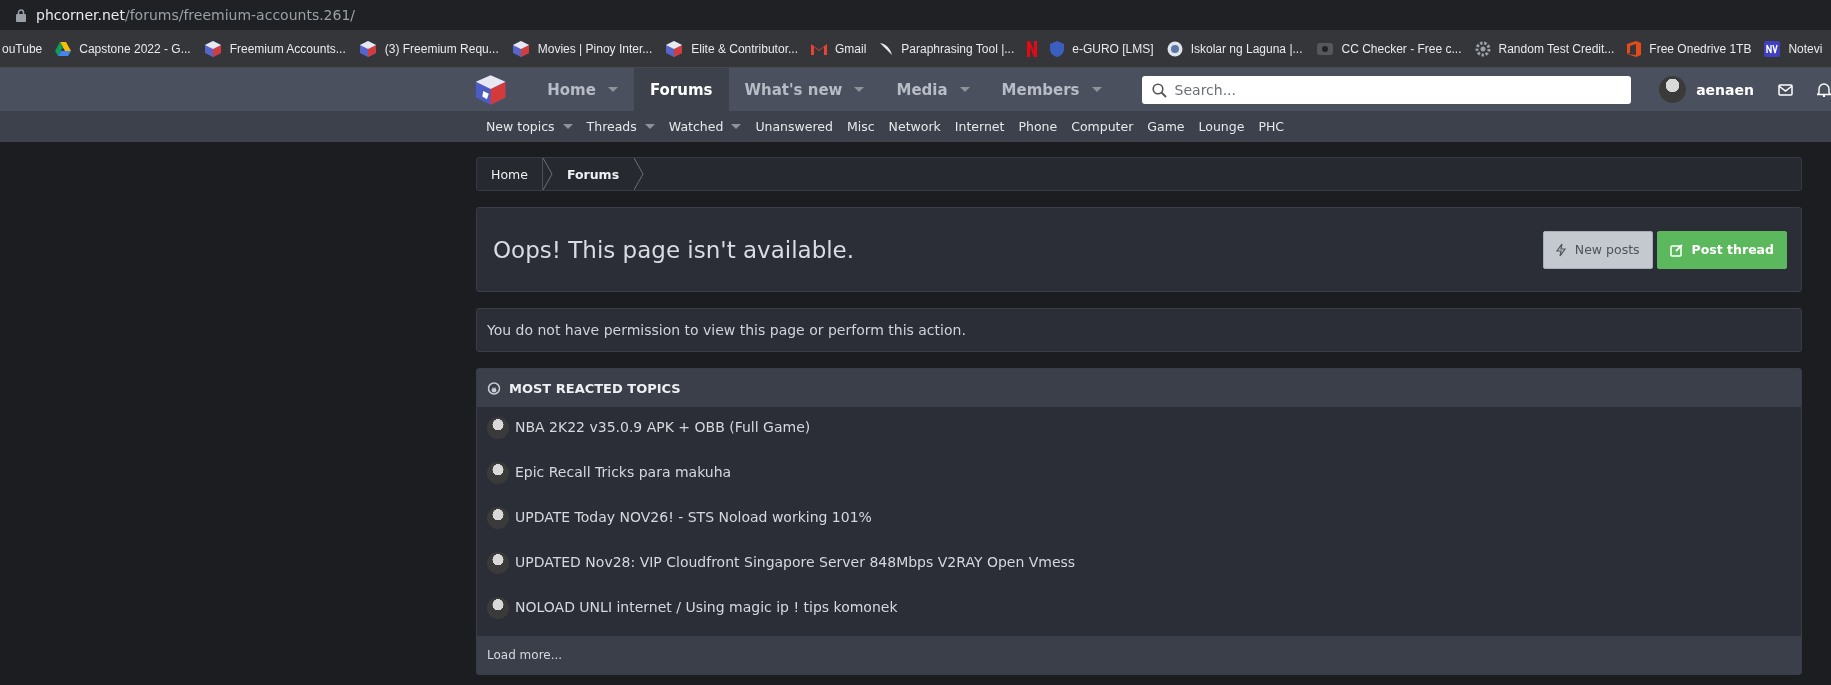  I want to click on subnav-link: Watched, so click(705, 126).